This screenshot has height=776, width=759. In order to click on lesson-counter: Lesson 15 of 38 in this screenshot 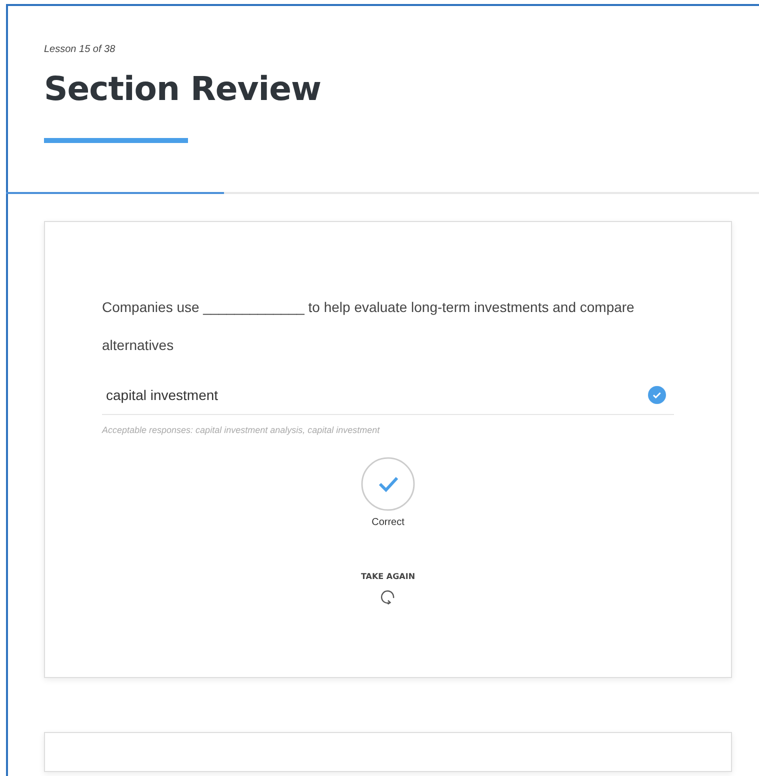, I will do `click(80, 49)`.